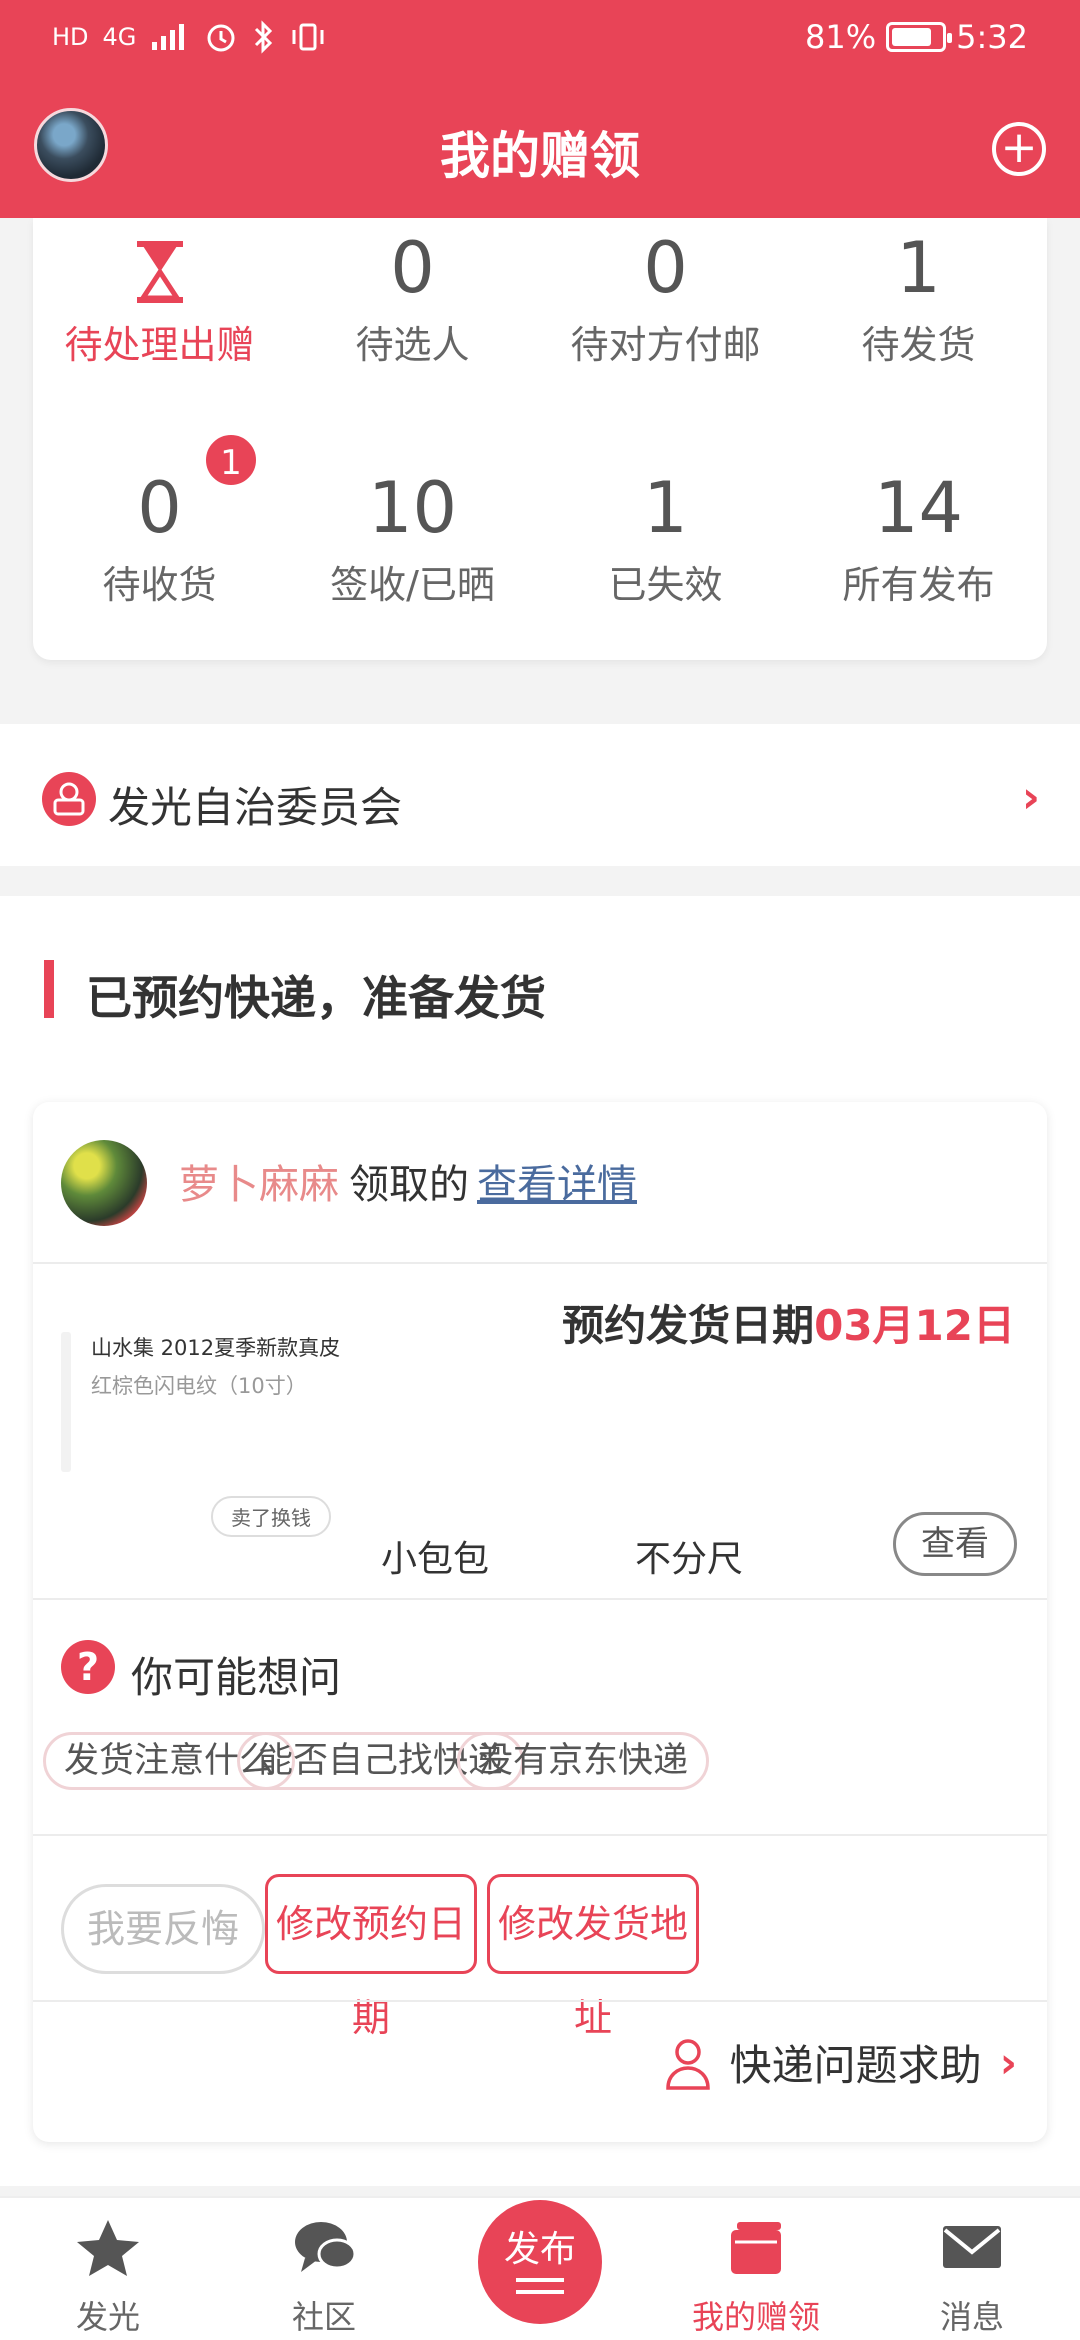 The image size is (1080, 2340). What do you see at coordinates (199, 1386) in the screenshot?
I see `product-subtitle: 红棕色闪电纹（10寸）` at bounding box center [199, 1386].